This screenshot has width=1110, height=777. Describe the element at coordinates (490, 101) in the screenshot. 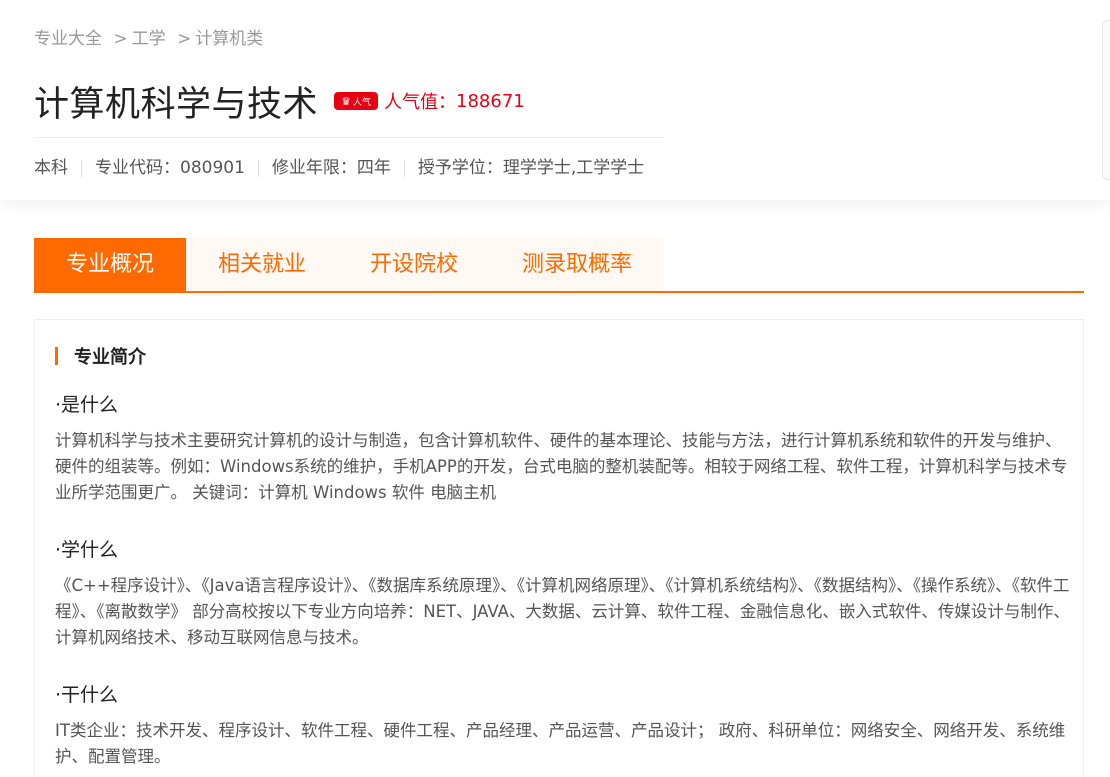

I see `popularity-value: 188671` at that location.